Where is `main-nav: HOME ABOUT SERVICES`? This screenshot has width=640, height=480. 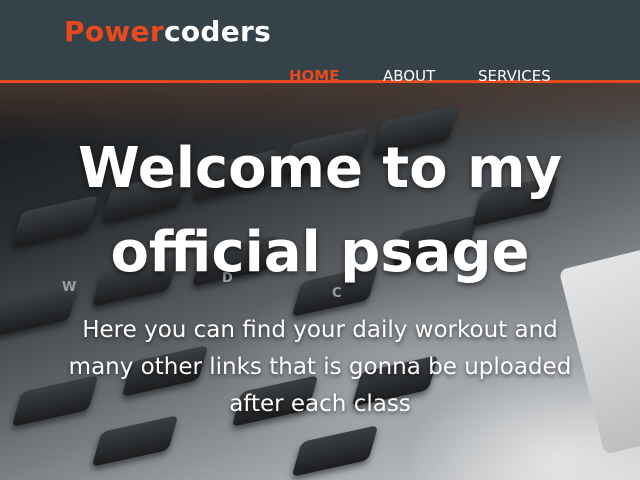
main-nav: HOME ABOUT SERVICES is located at coordinates (320, 77).